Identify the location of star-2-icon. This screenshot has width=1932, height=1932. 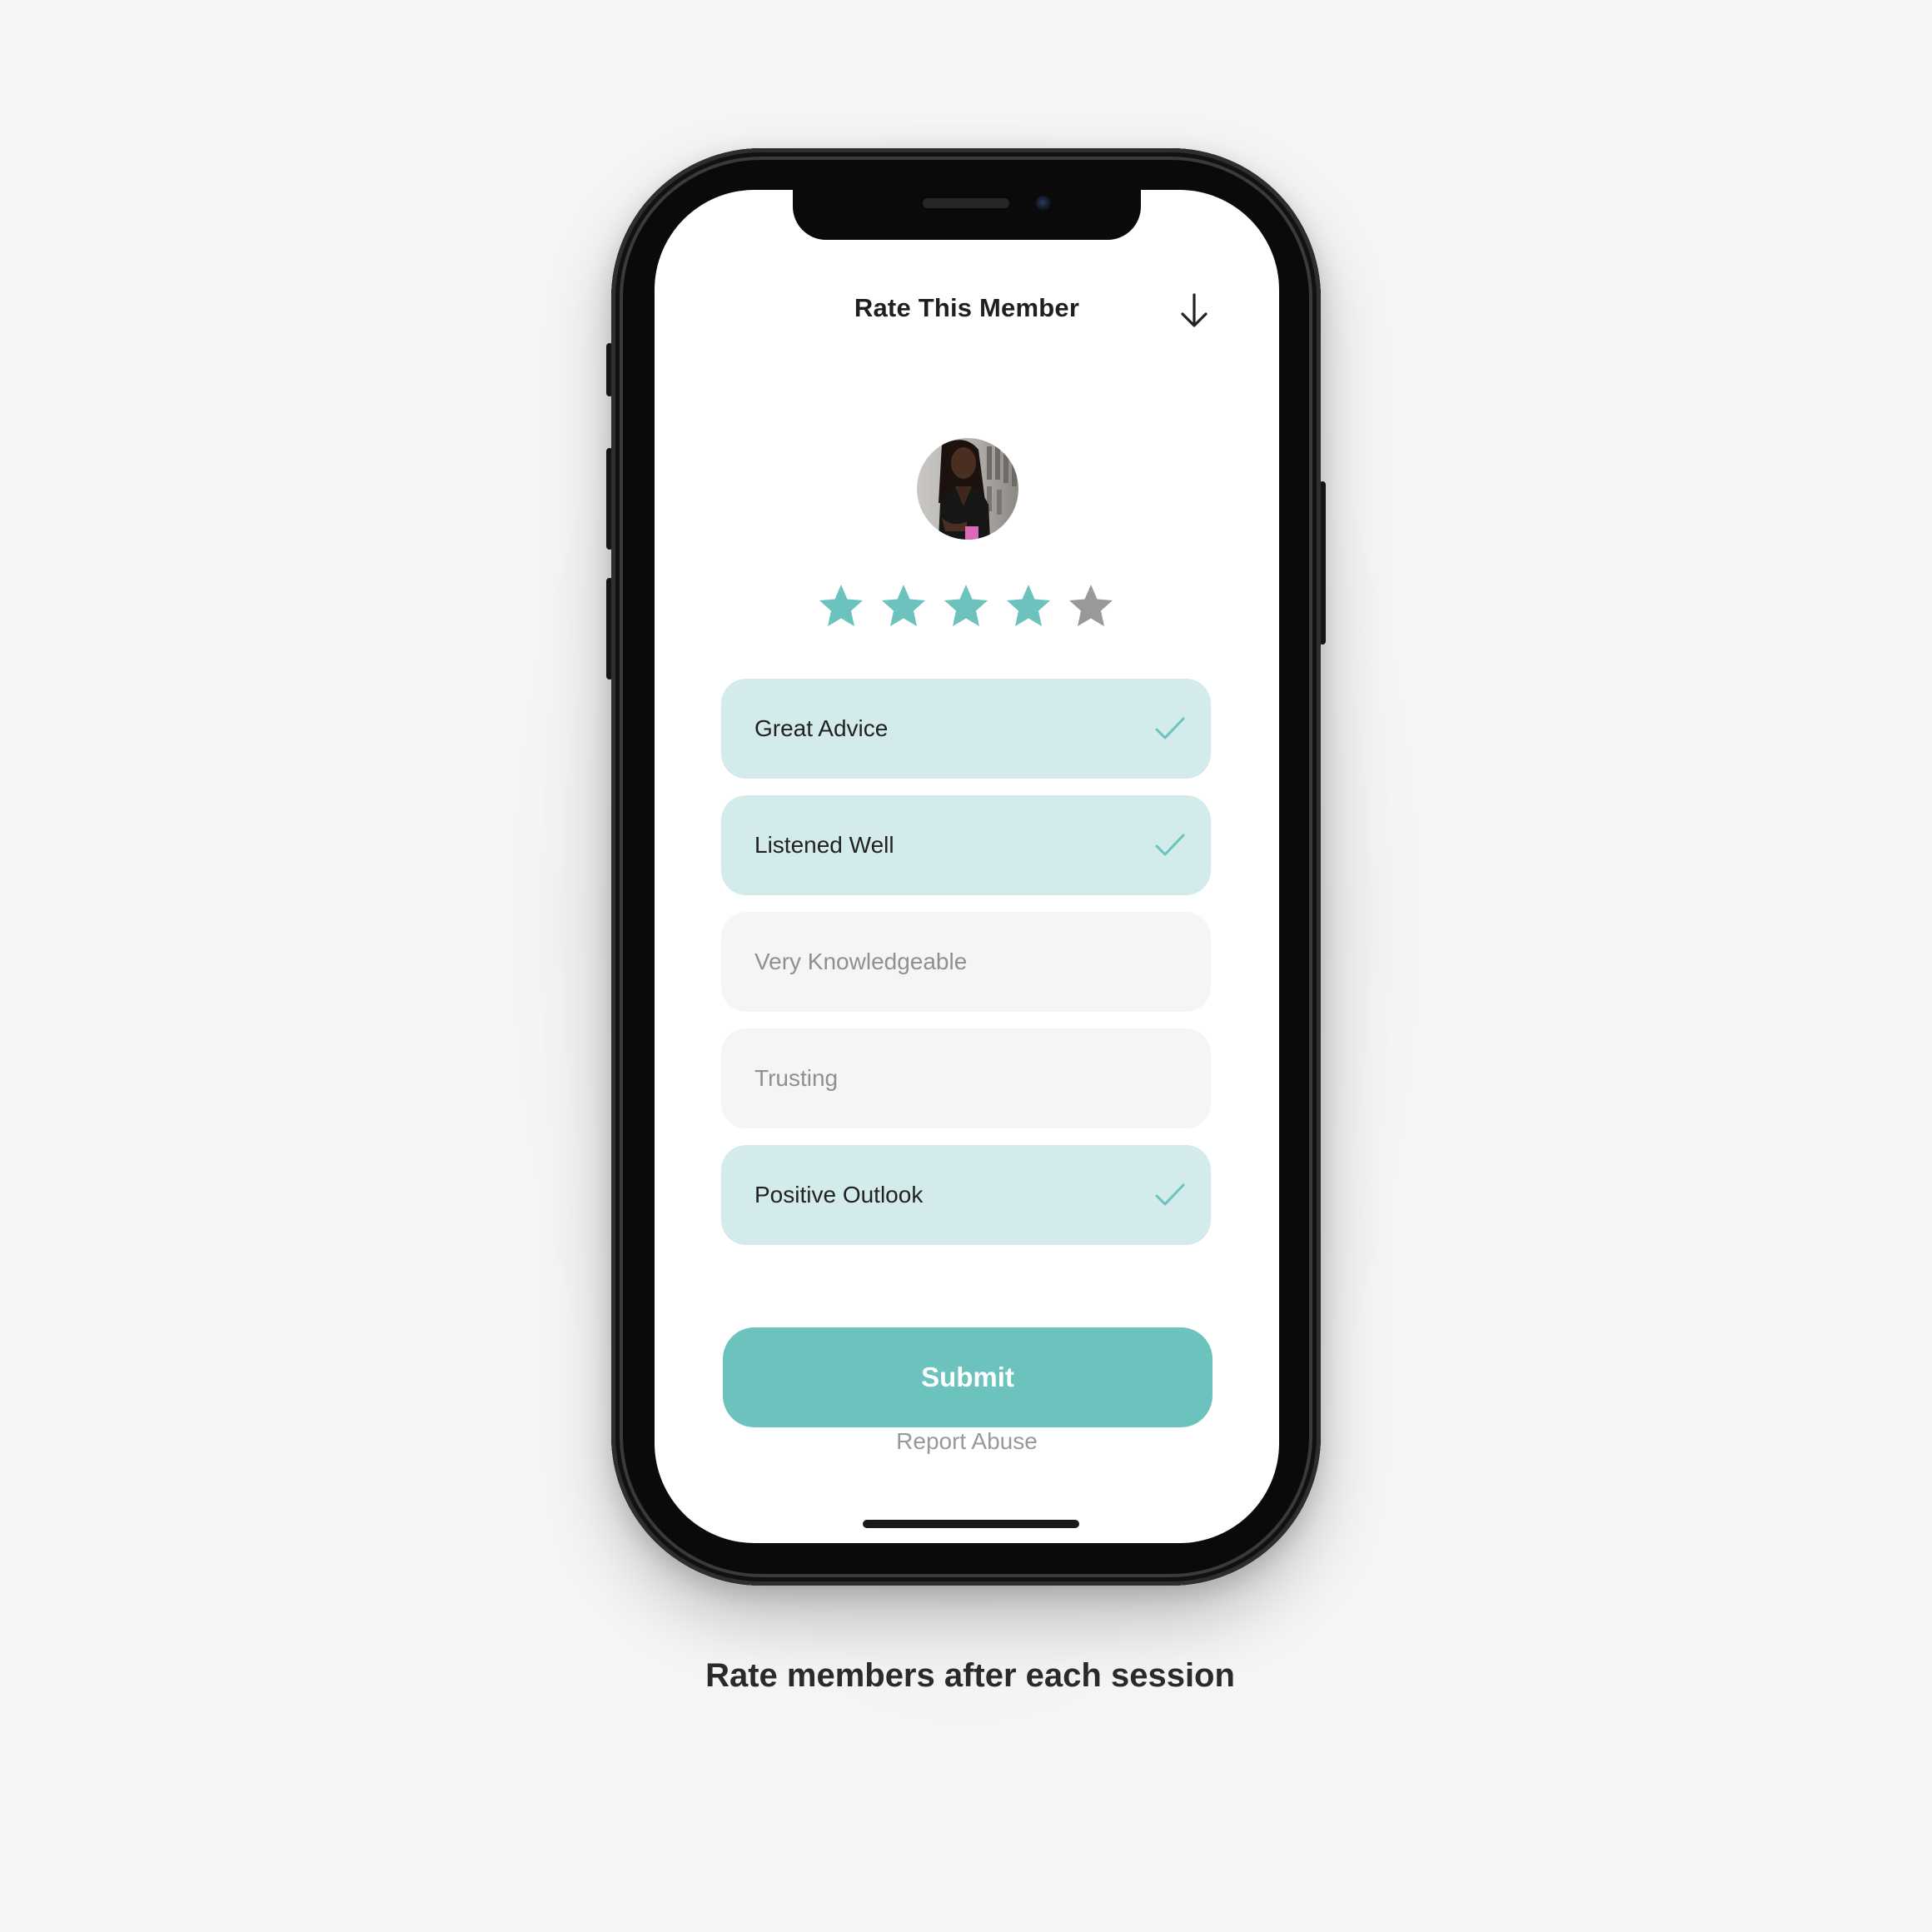
(903, 607).